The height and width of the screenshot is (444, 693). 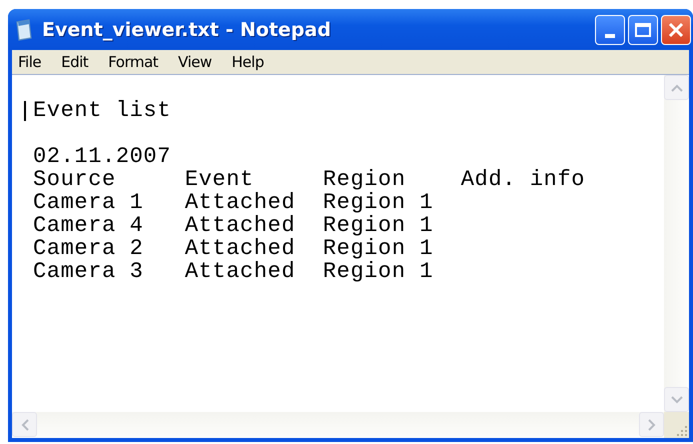 What do you see at coordinates (30, 62) in the screenshot?
I see `menu-item: File` at bounding box center [30, 62].